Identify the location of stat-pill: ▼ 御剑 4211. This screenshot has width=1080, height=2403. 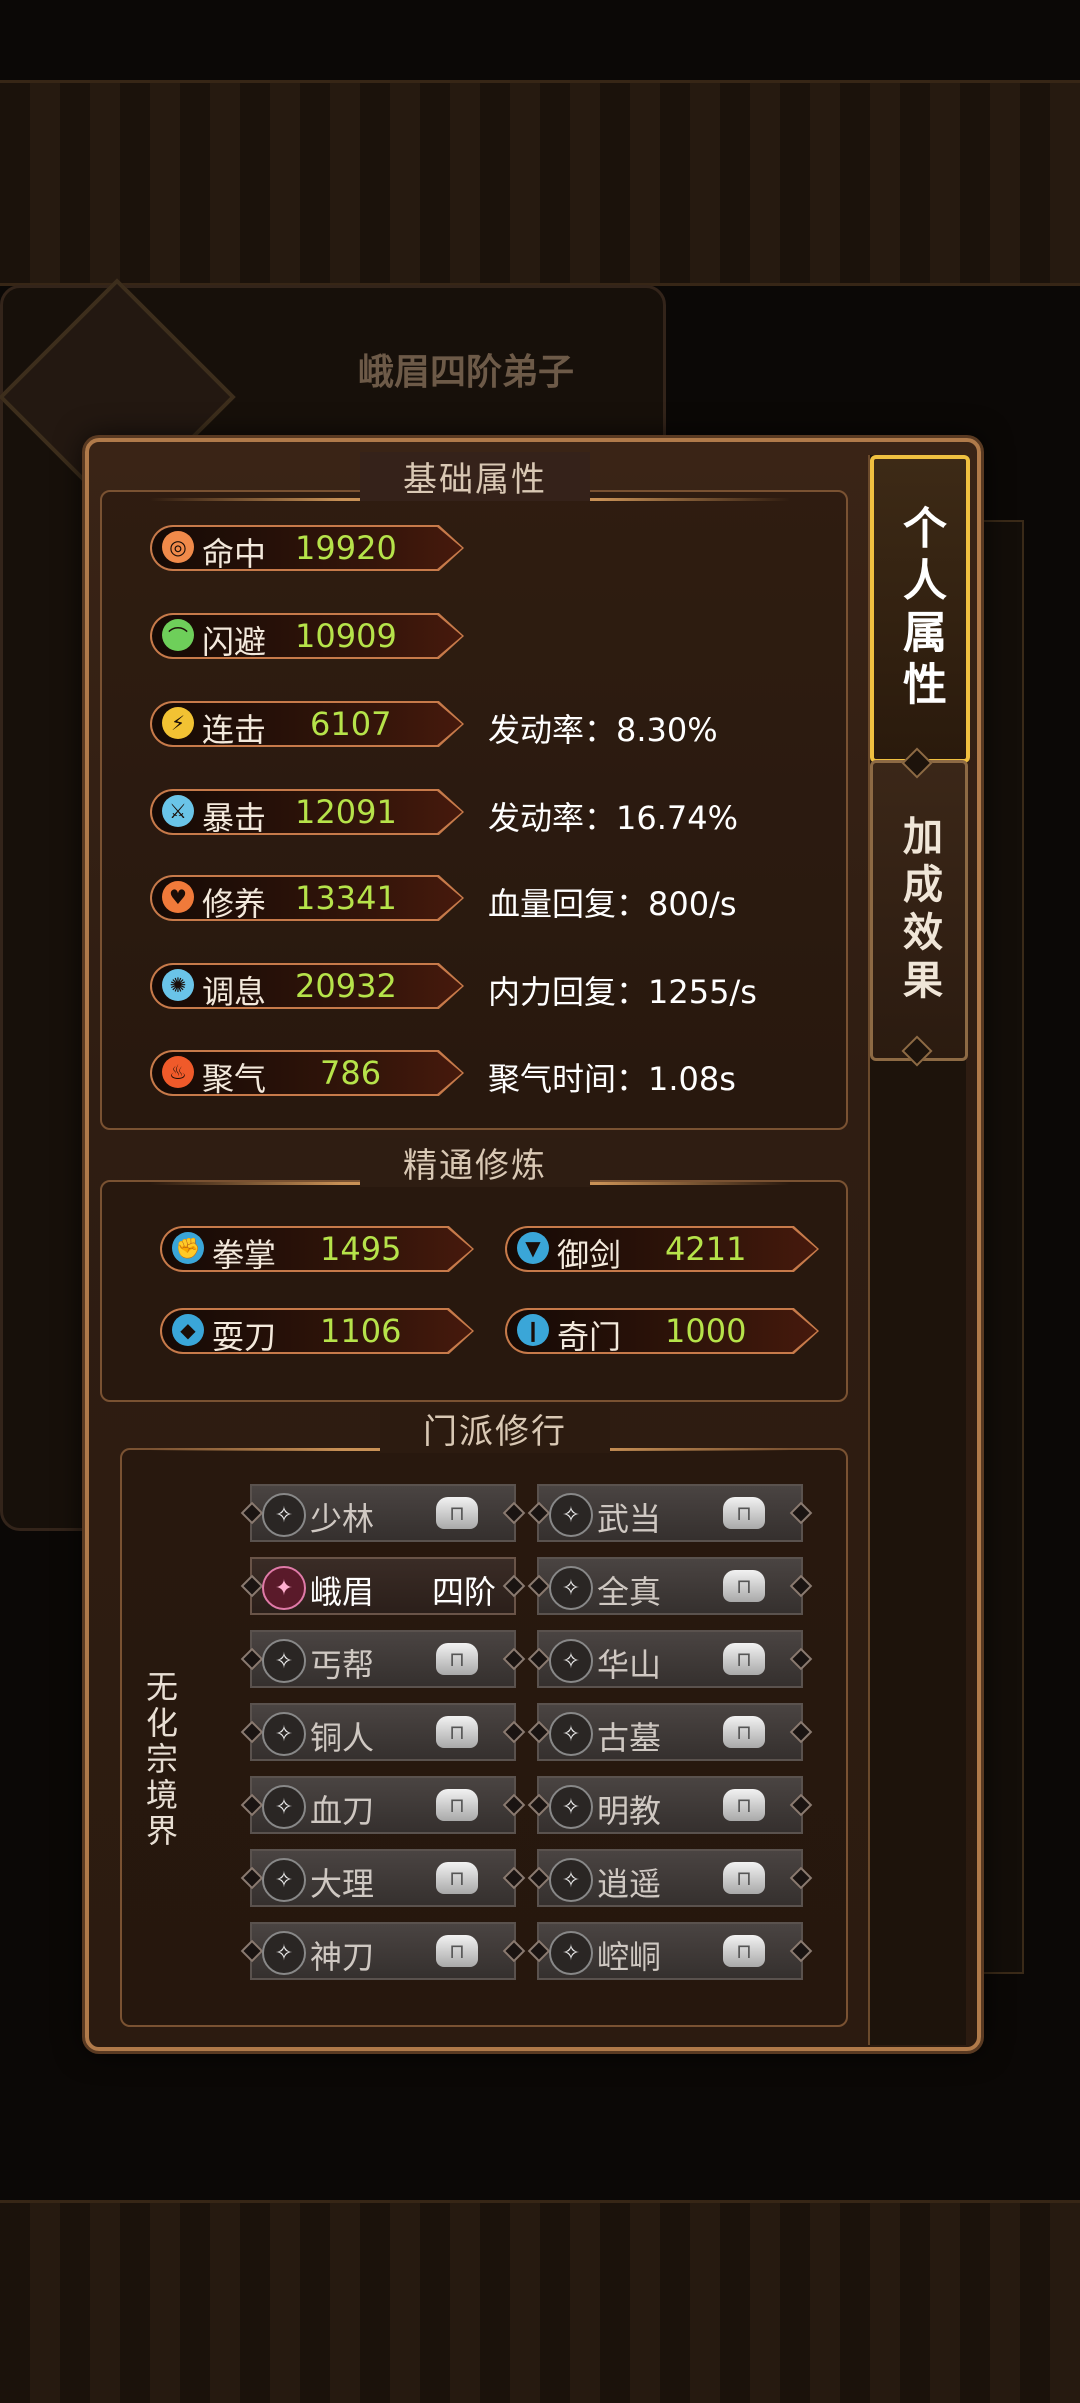
(662, 1249).